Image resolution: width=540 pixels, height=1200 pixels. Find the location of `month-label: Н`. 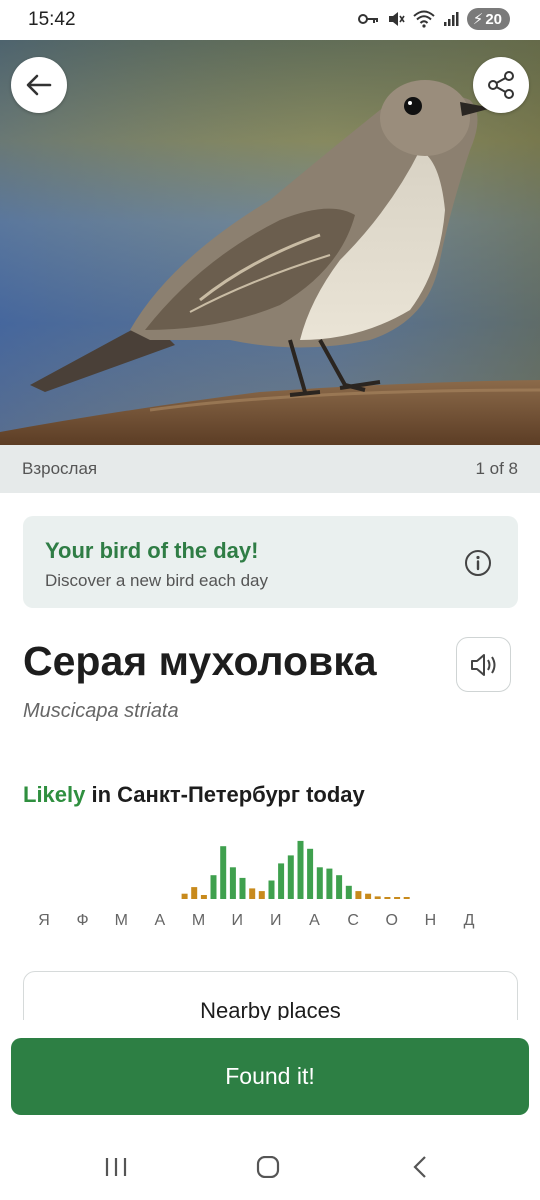

month-label: Н is located at coordinates (431, 920).